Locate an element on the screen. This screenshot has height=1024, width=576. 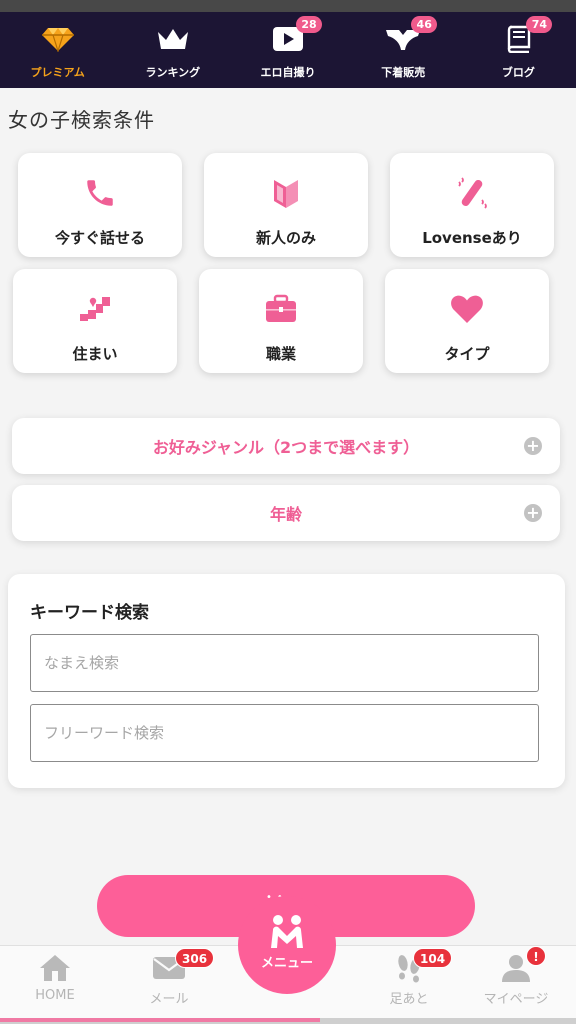
bottom-nav-menu-button: メニュー is located at coordinates (287, 945).